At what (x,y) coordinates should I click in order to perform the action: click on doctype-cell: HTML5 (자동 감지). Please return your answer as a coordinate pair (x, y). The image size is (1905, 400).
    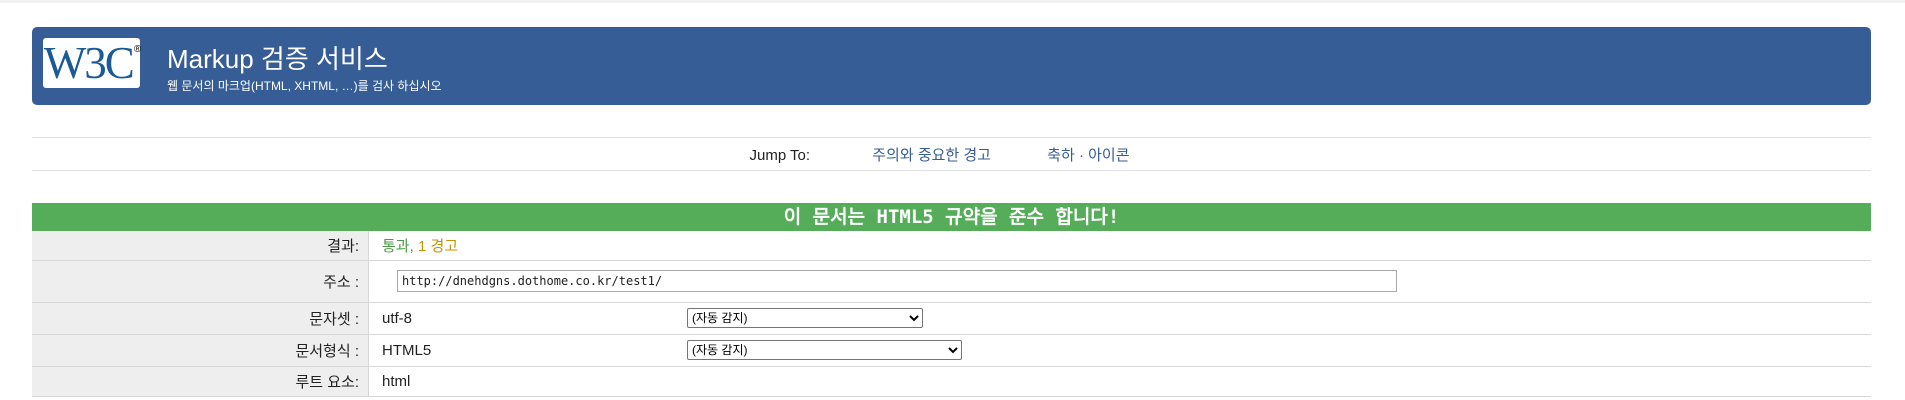
    Looking at the image, I should click on (1119, 350).